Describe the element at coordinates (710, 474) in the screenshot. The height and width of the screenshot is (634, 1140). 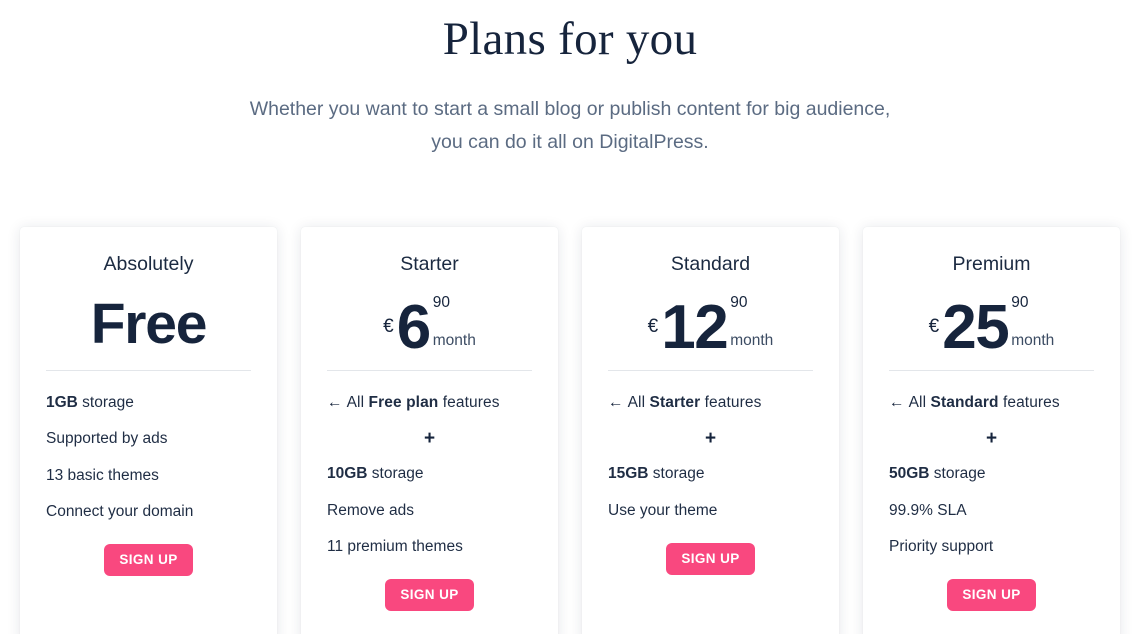
I see `feature-item: 15GB storage` at that location.